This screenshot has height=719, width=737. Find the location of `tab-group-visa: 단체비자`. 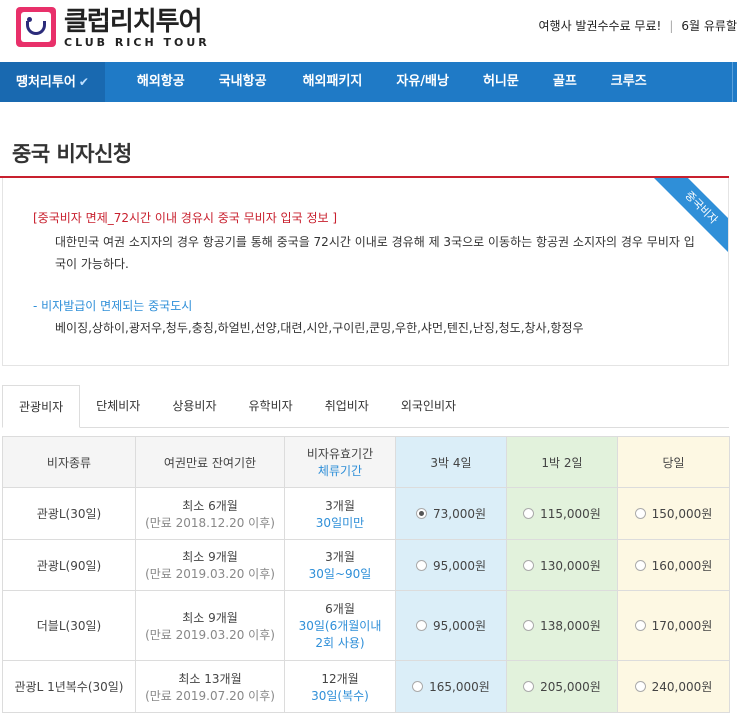

tab-group-visa: 단체비자 is located at coordinates (118, 406).